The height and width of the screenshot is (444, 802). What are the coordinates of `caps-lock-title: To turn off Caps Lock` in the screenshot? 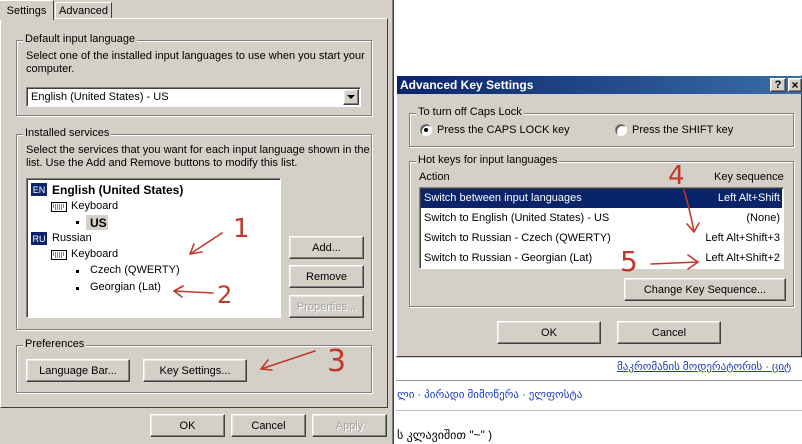 It's located at (470, 112).